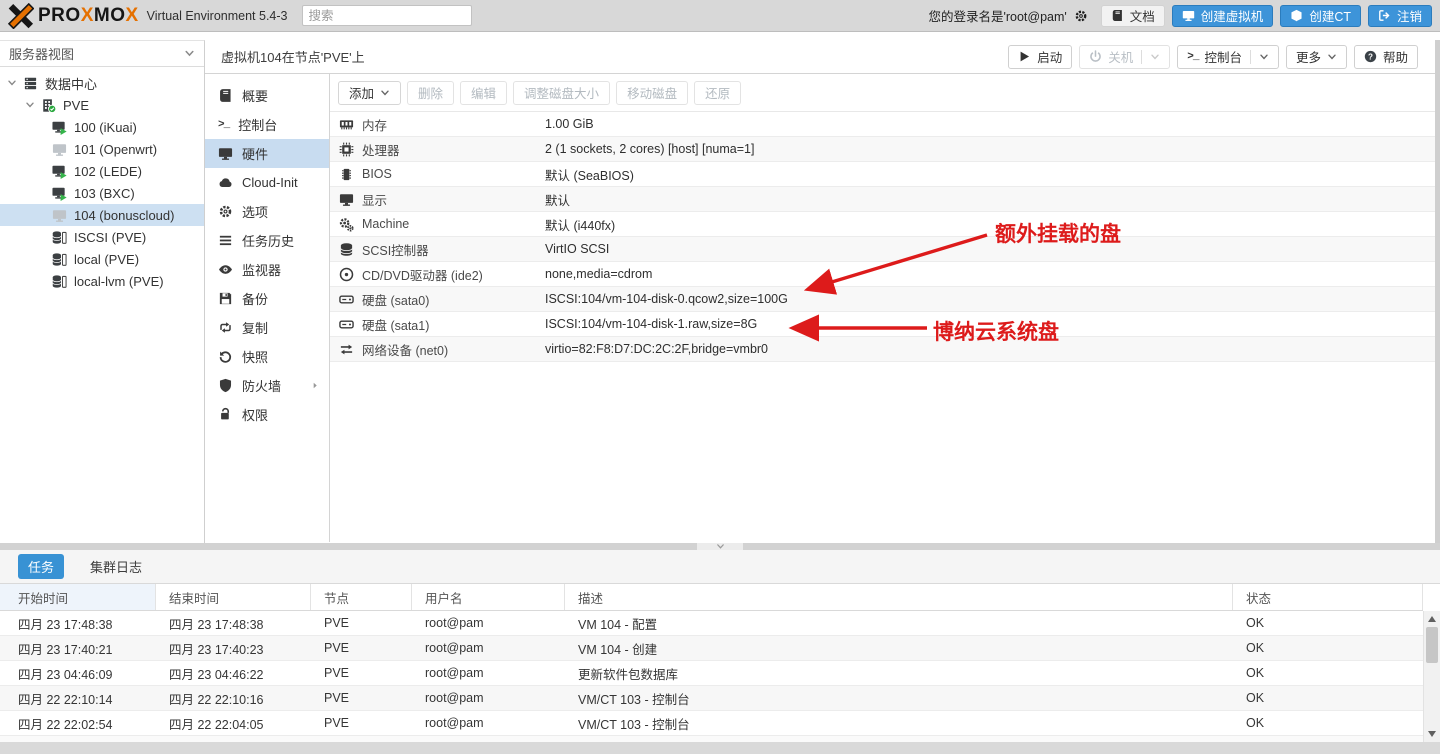 This screenshot has height=754, width=1440. Describe the element at coordinates (1385, 56) in the screenshot. I see `help-button: ? 帮助` at that location.